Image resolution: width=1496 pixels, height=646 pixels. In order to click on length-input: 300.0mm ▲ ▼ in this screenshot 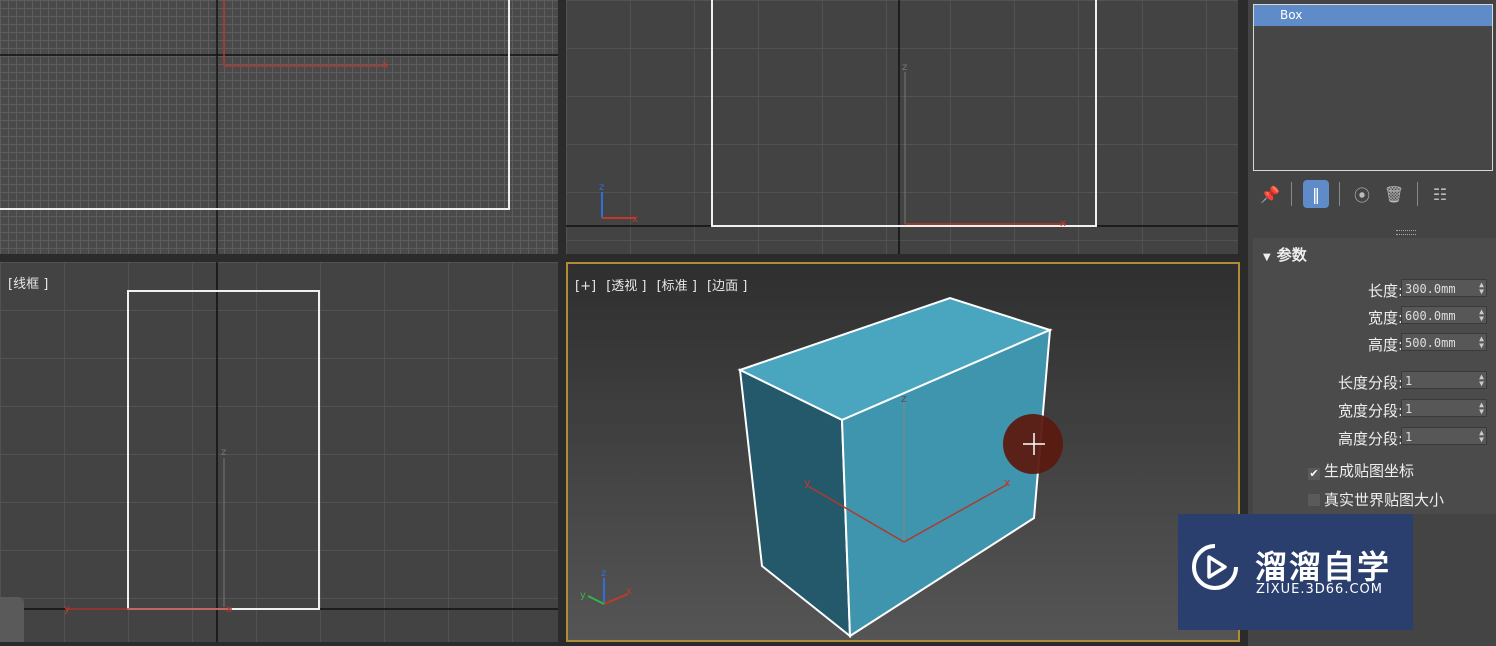, I will do `click(1444, 288)`.